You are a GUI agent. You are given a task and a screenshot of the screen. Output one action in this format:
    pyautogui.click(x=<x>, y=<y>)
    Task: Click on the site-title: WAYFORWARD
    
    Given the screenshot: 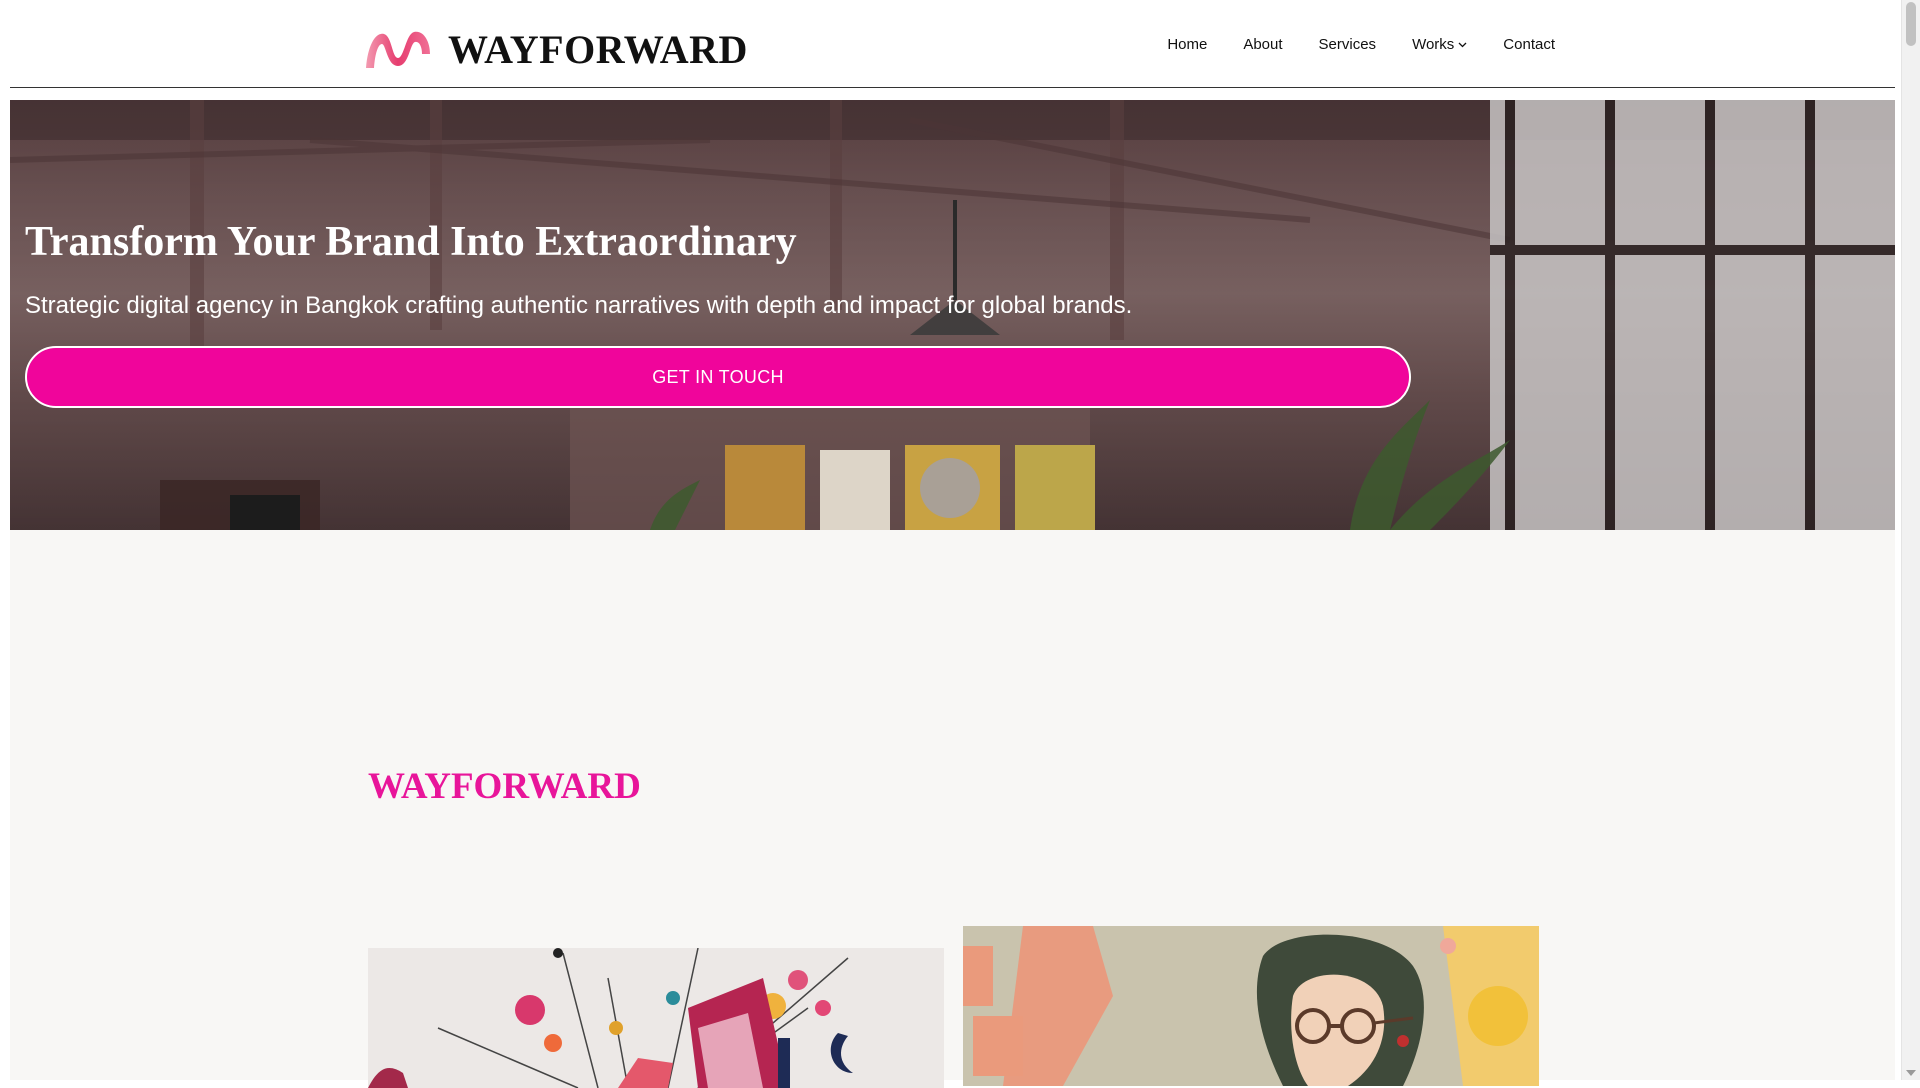 What is the action you would take?
    pyautogui.click(x=598, y=49)
    